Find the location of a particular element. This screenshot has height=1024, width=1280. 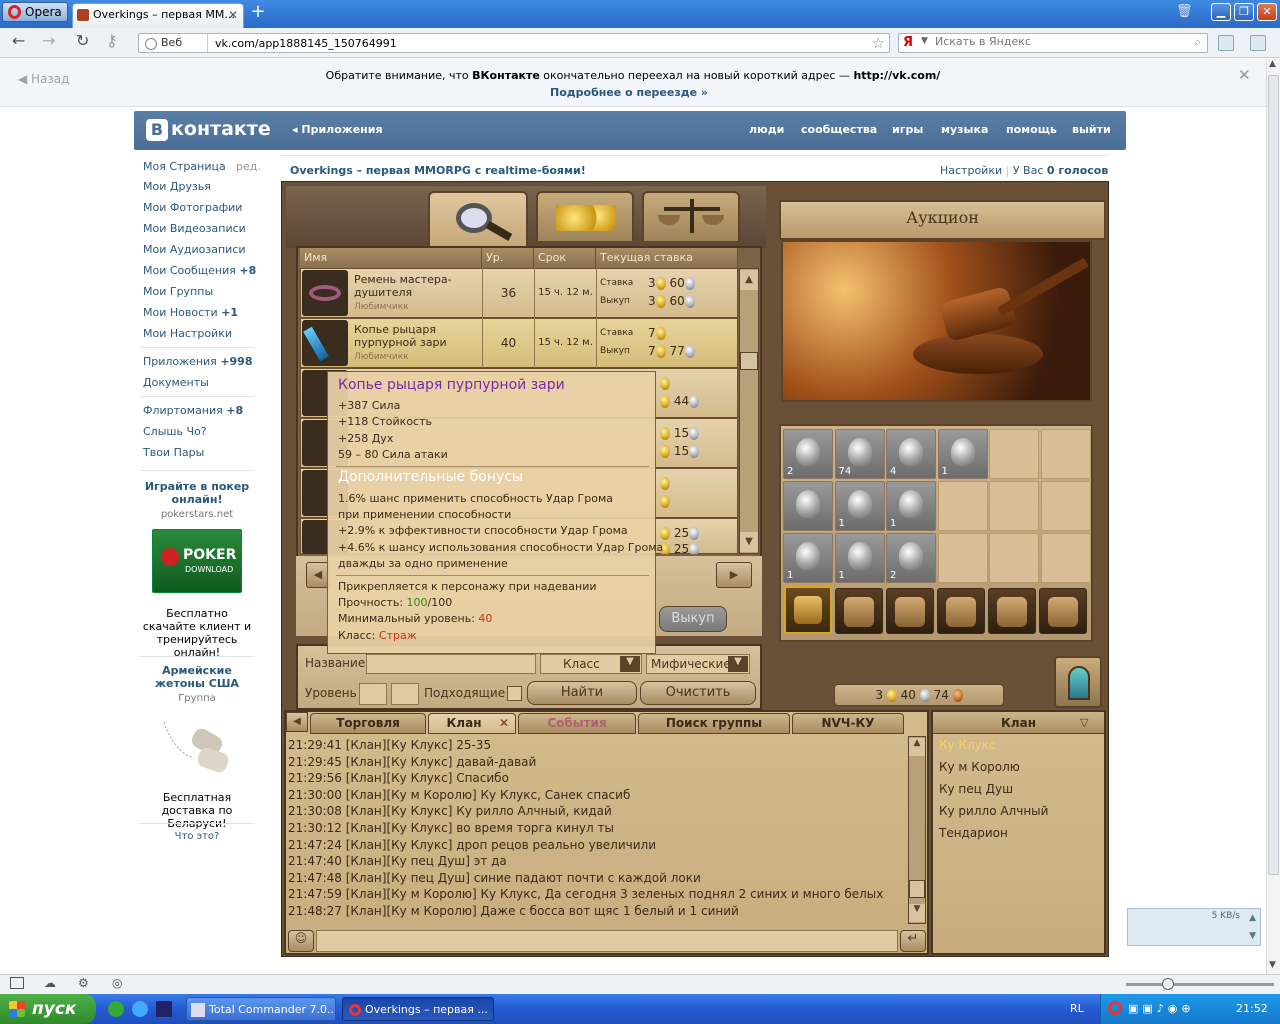

opera-menu-button: Opera is located at coordinates (35, 12).